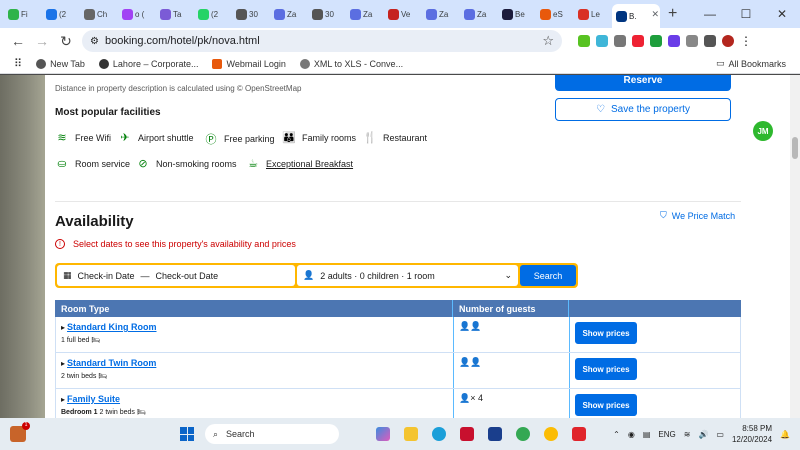  I want to click on room-name-link: Standard King Room, so click(254, 327).